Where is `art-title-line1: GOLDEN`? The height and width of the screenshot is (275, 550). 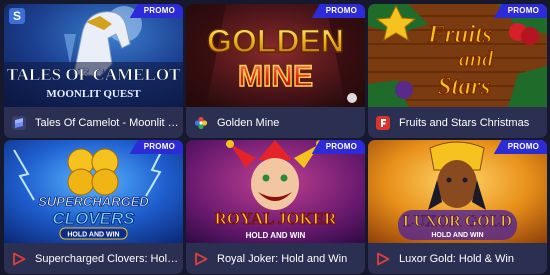 art-title-line1: GOLDEN is located at coordinates (275, 41).